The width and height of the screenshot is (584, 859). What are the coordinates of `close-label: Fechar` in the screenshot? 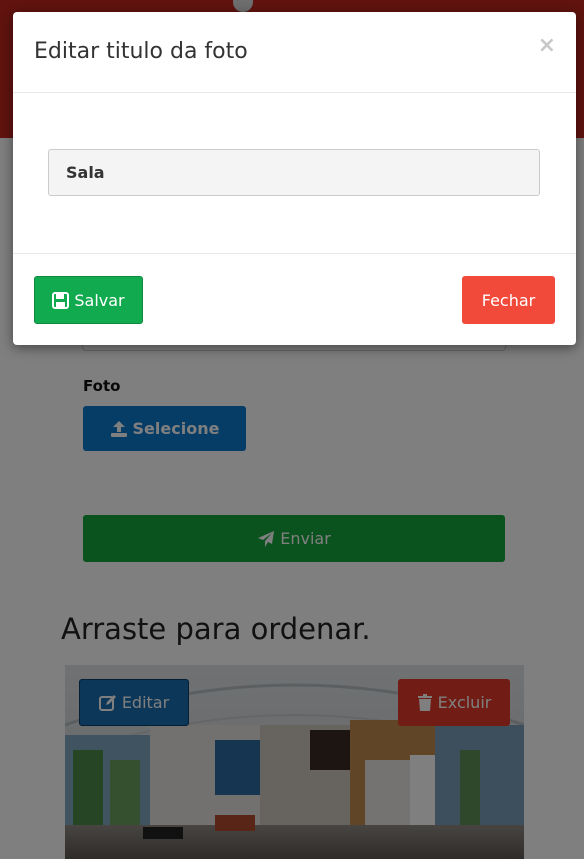 It's located at (508, 300).